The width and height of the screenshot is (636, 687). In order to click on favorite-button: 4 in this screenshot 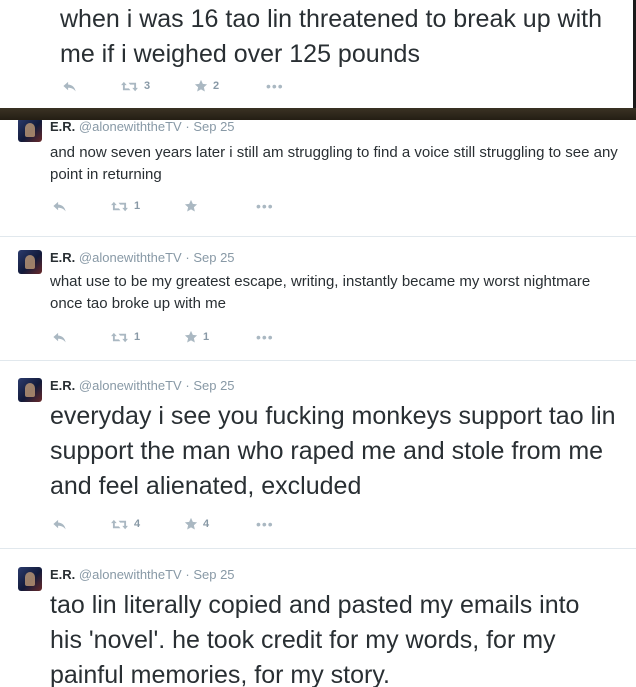, I will do `click(196, 524)`.